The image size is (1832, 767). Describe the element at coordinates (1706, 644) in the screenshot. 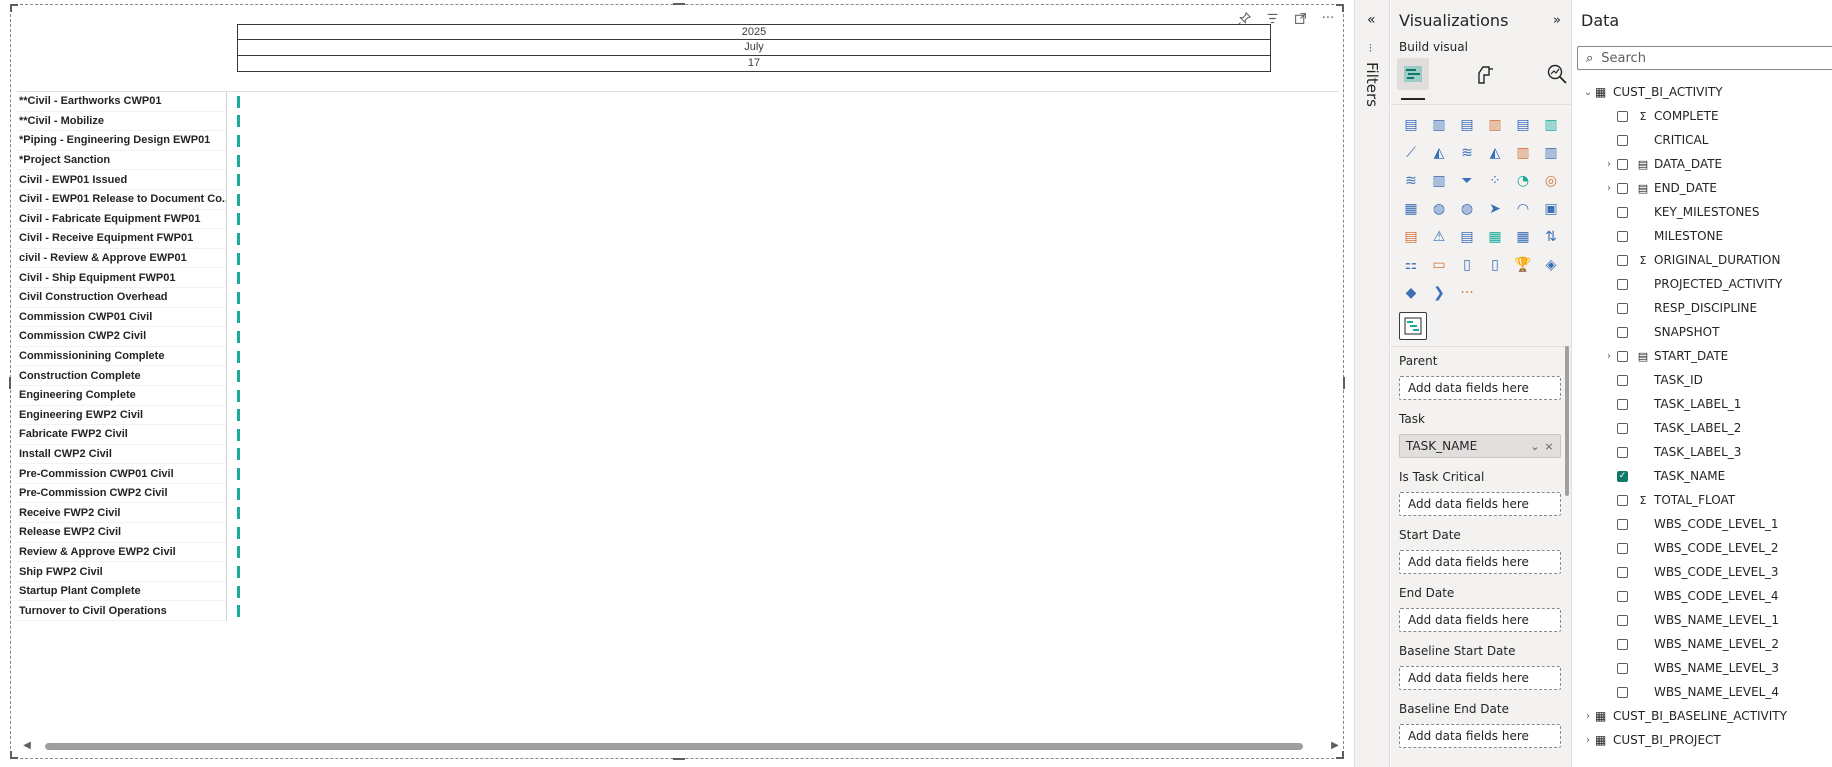

I see `field-item: WBS_NAME_LEVEL_2` at that location.